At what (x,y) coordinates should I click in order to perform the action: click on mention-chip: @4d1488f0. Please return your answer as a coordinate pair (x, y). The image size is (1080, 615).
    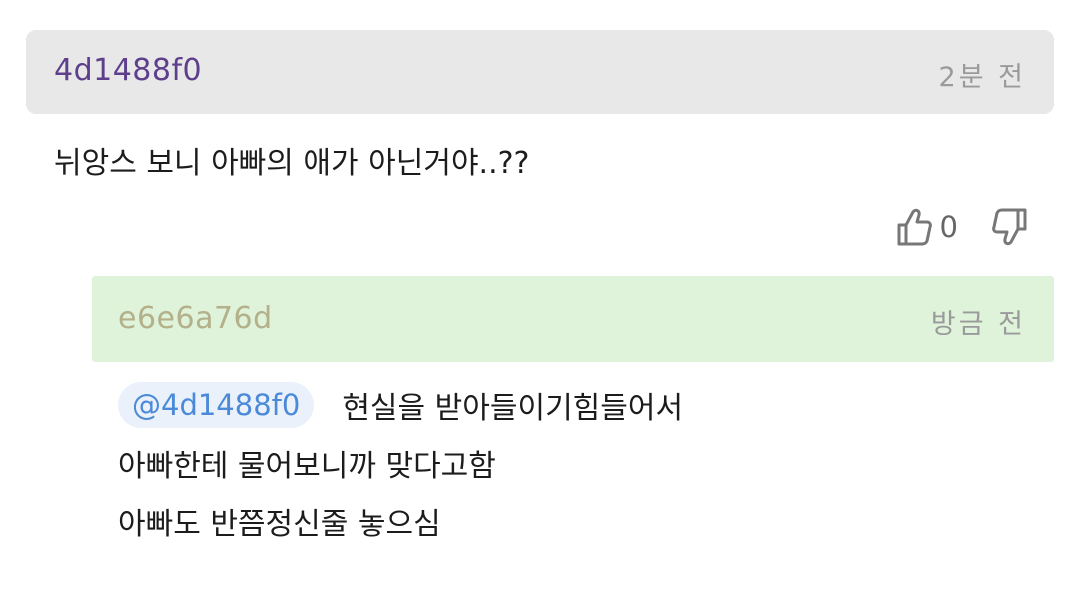
    Looking at the image, I should click on (216, 405).